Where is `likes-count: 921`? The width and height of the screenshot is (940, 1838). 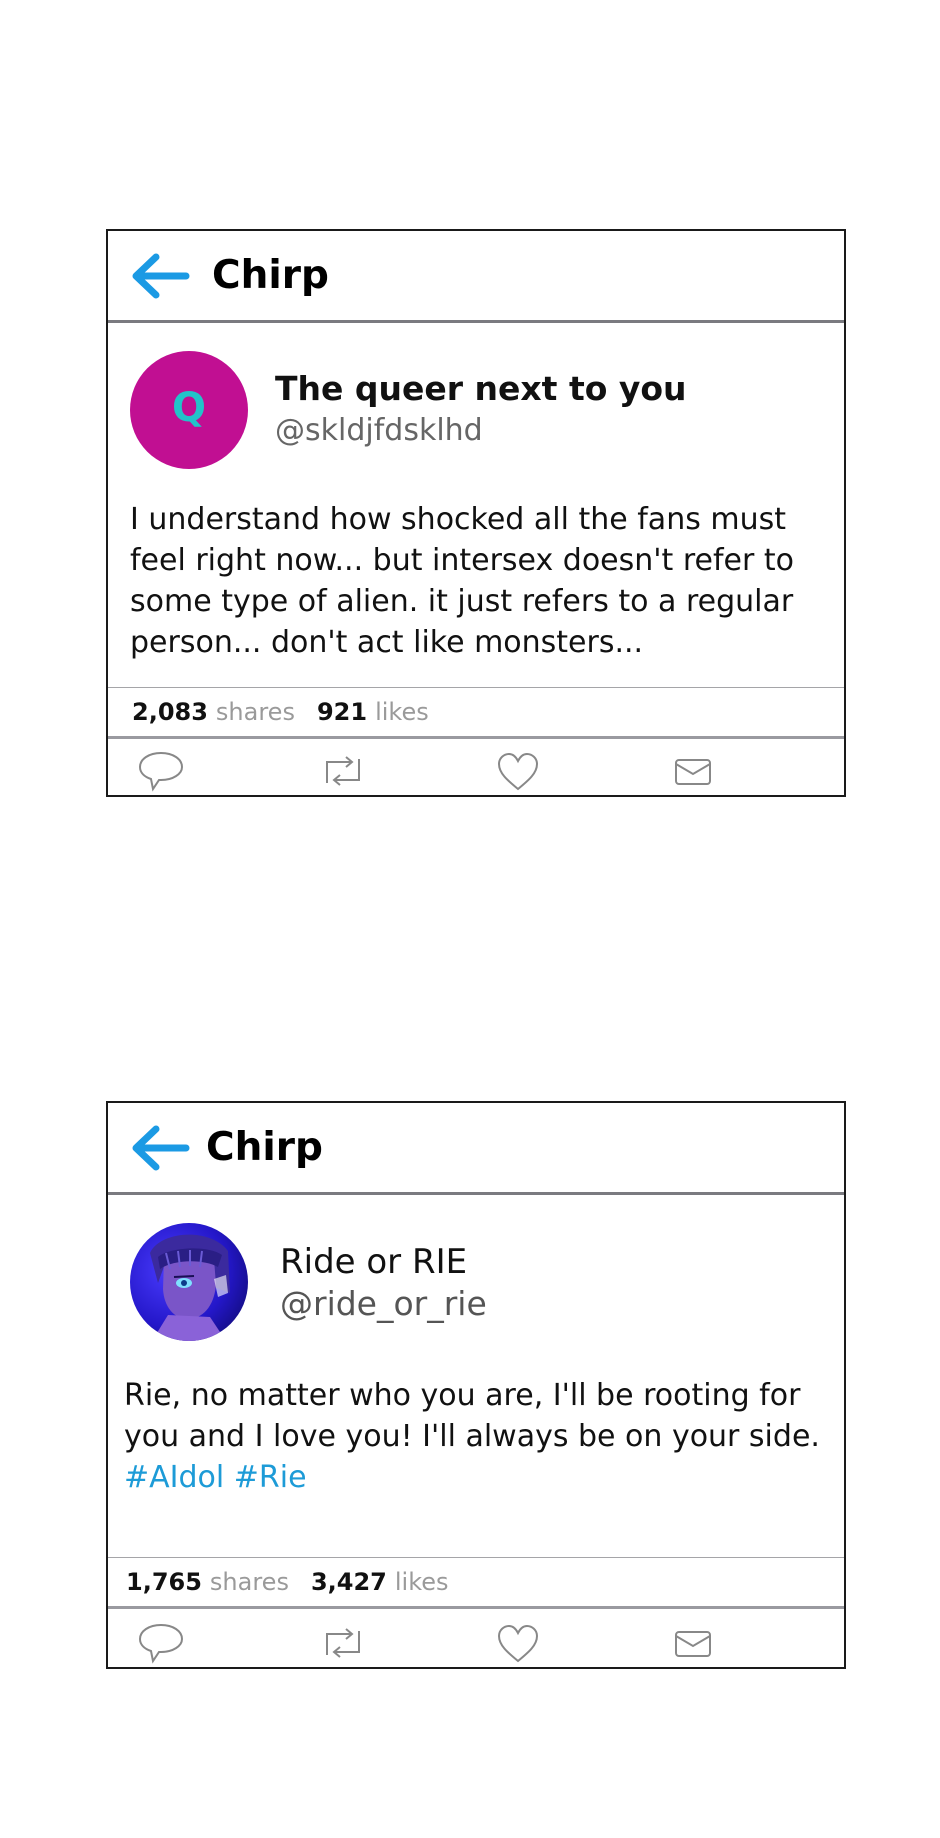 likes-count: 921 is located at coordinates (342, 712).